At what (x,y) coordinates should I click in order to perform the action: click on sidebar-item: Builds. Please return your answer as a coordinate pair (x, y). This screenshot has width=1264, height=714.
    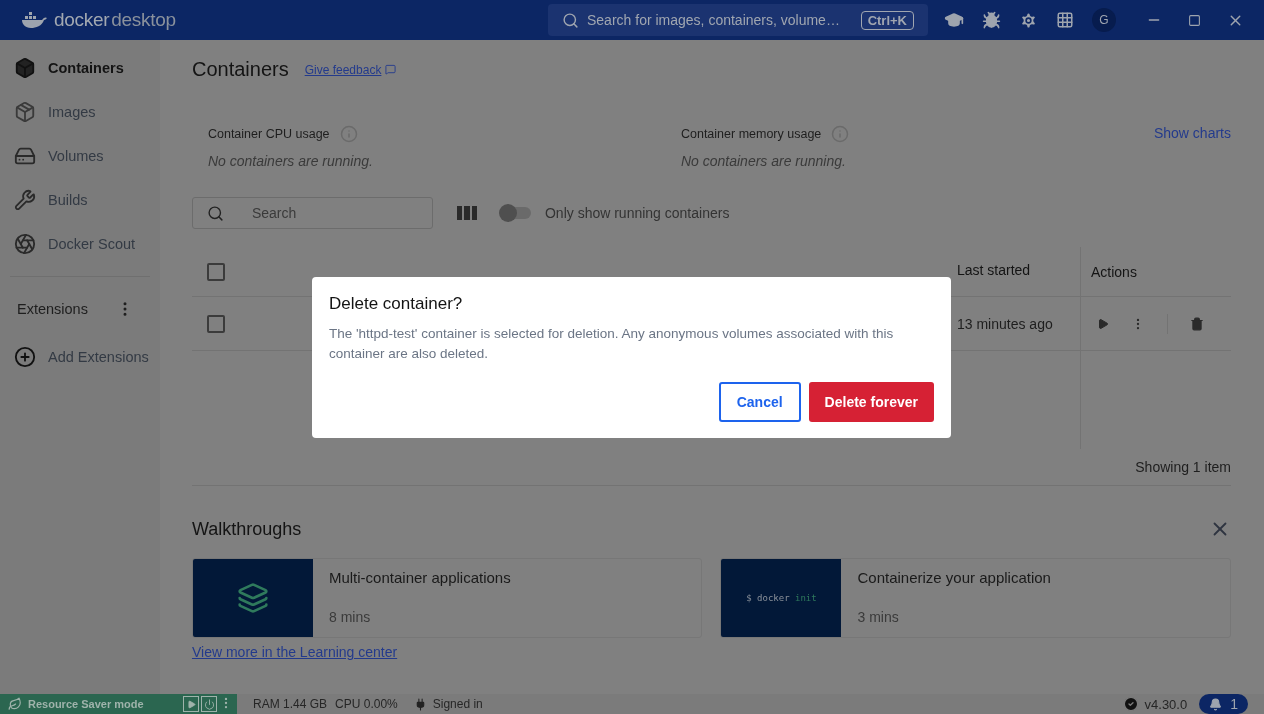
    Looking at the image, I should click on (80, 200).